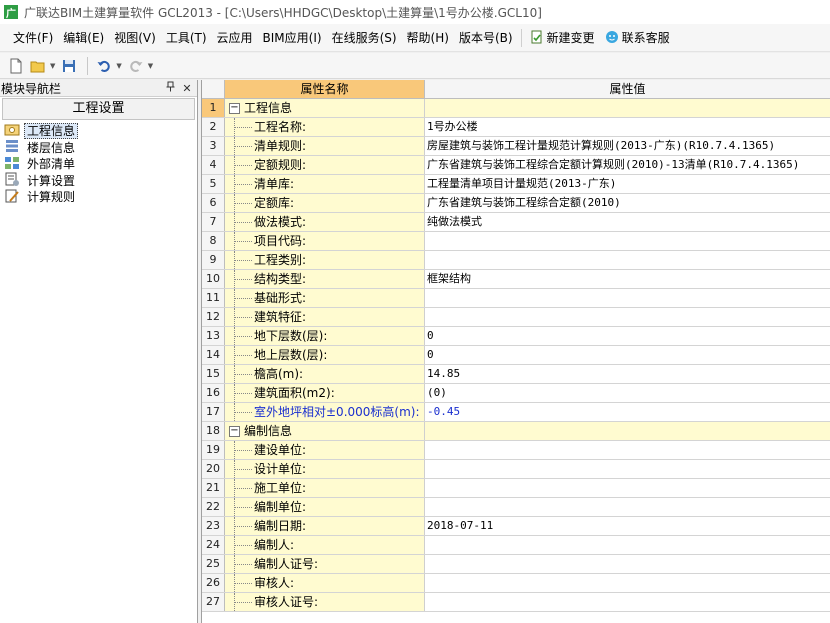 The width and height of the screenshot is (830, 623). What do you see at coordinates (213, 279) in the screenshot?
I see `row-number: 10` at bounding box center [213, 279].